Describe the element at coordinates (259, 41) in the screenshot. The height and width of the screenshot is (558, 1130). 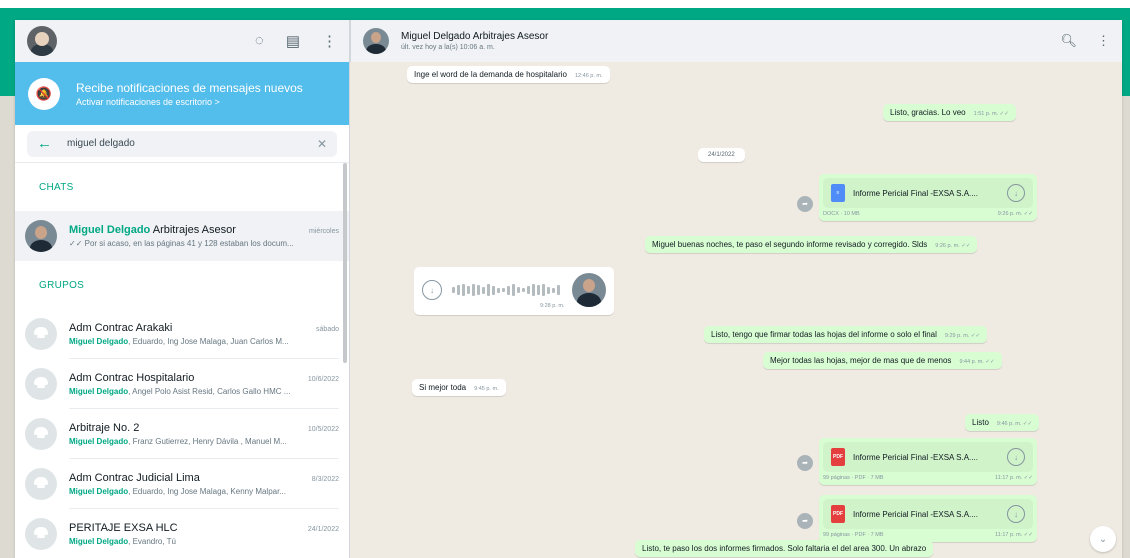
I see `refresh-icon: ◌` at that location.